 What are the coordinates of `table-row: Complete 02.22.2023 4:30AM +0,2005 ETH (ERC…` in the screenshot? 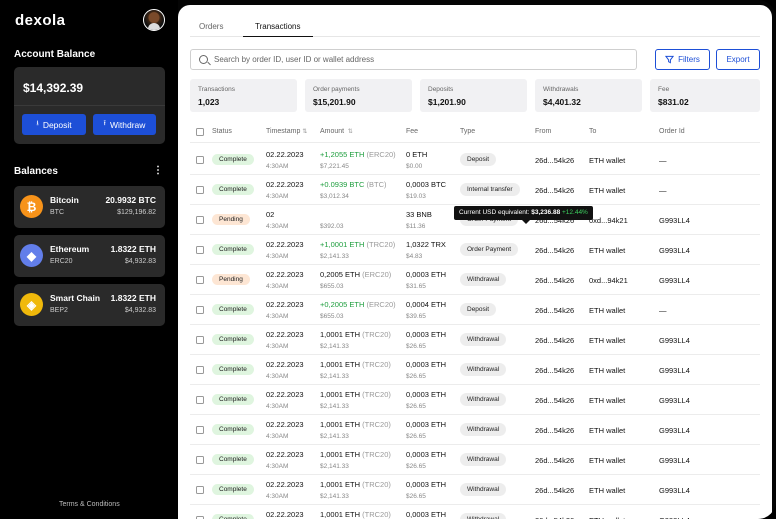 It's located at (475, 310).